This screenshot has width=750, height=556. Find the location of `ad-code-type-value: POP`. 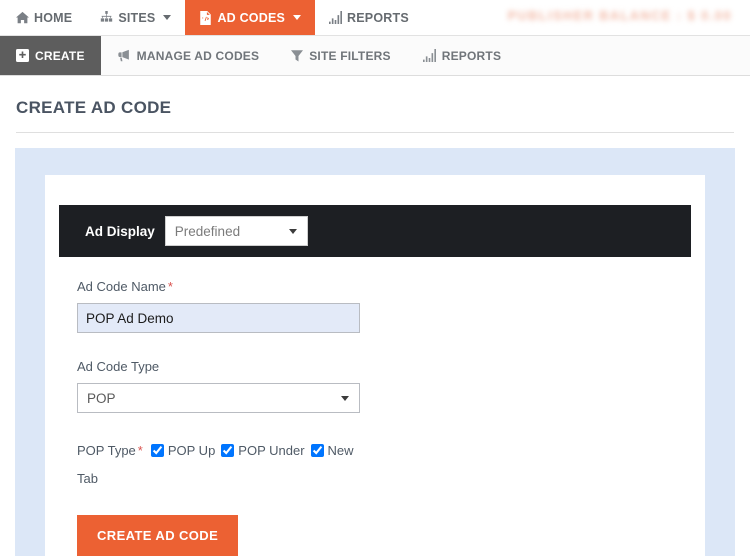

ad-code-type-value: POP is located at coordinates (101, 398).